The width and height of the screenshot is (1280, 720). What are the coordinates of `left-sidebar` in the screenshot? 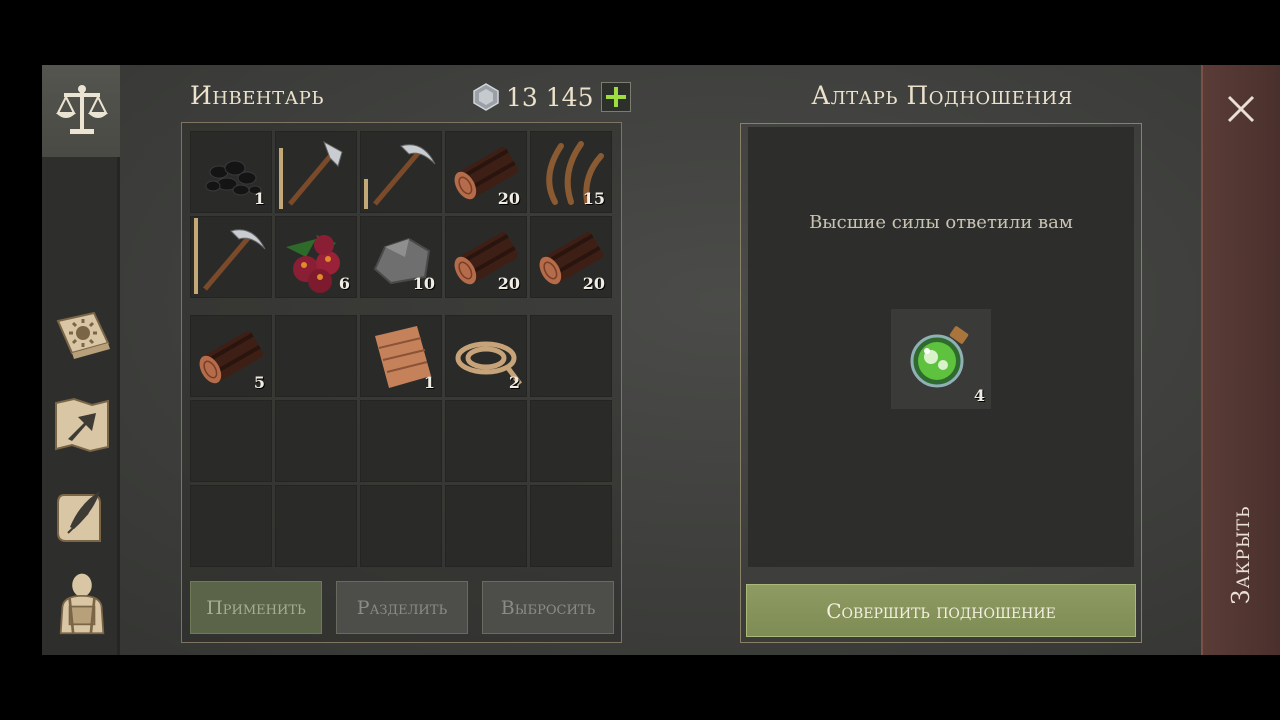 It's located at (81, 360).